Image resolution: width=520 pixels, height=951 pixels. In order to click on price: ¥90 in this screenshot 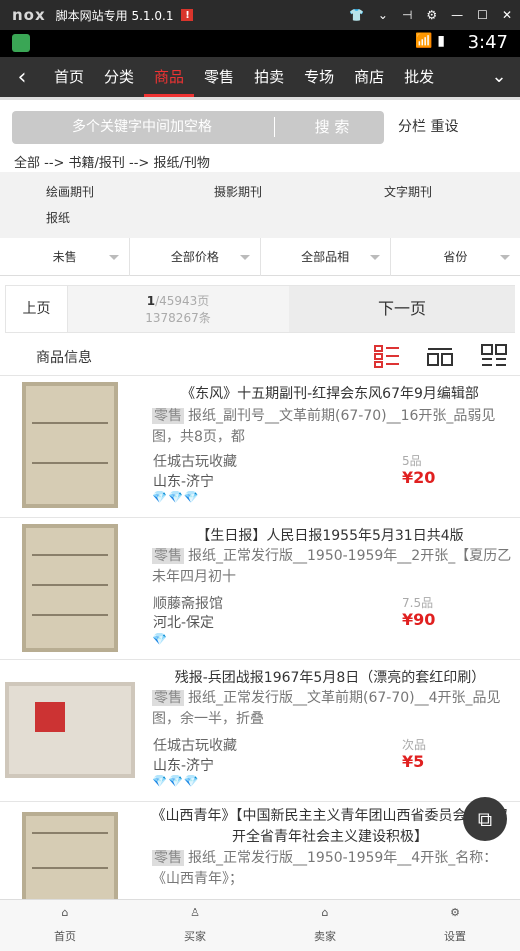, I will do `click(419, 619)`.